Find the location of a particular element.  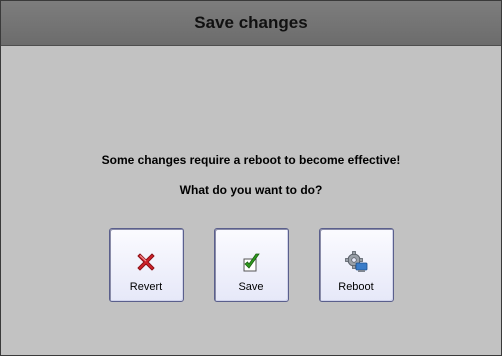

reboot-button: Reboot is located at coordinates (356, 265).